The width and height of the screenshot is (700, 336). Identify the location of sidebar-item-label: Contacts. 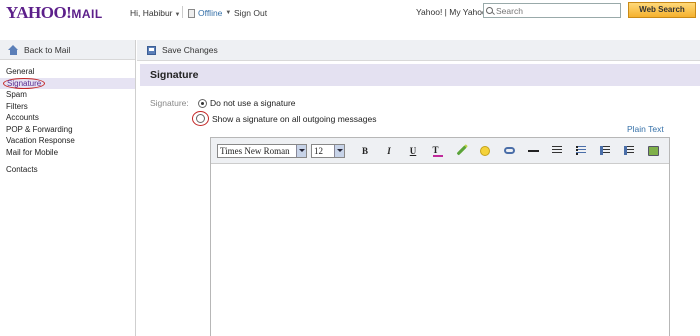
(22, 169).